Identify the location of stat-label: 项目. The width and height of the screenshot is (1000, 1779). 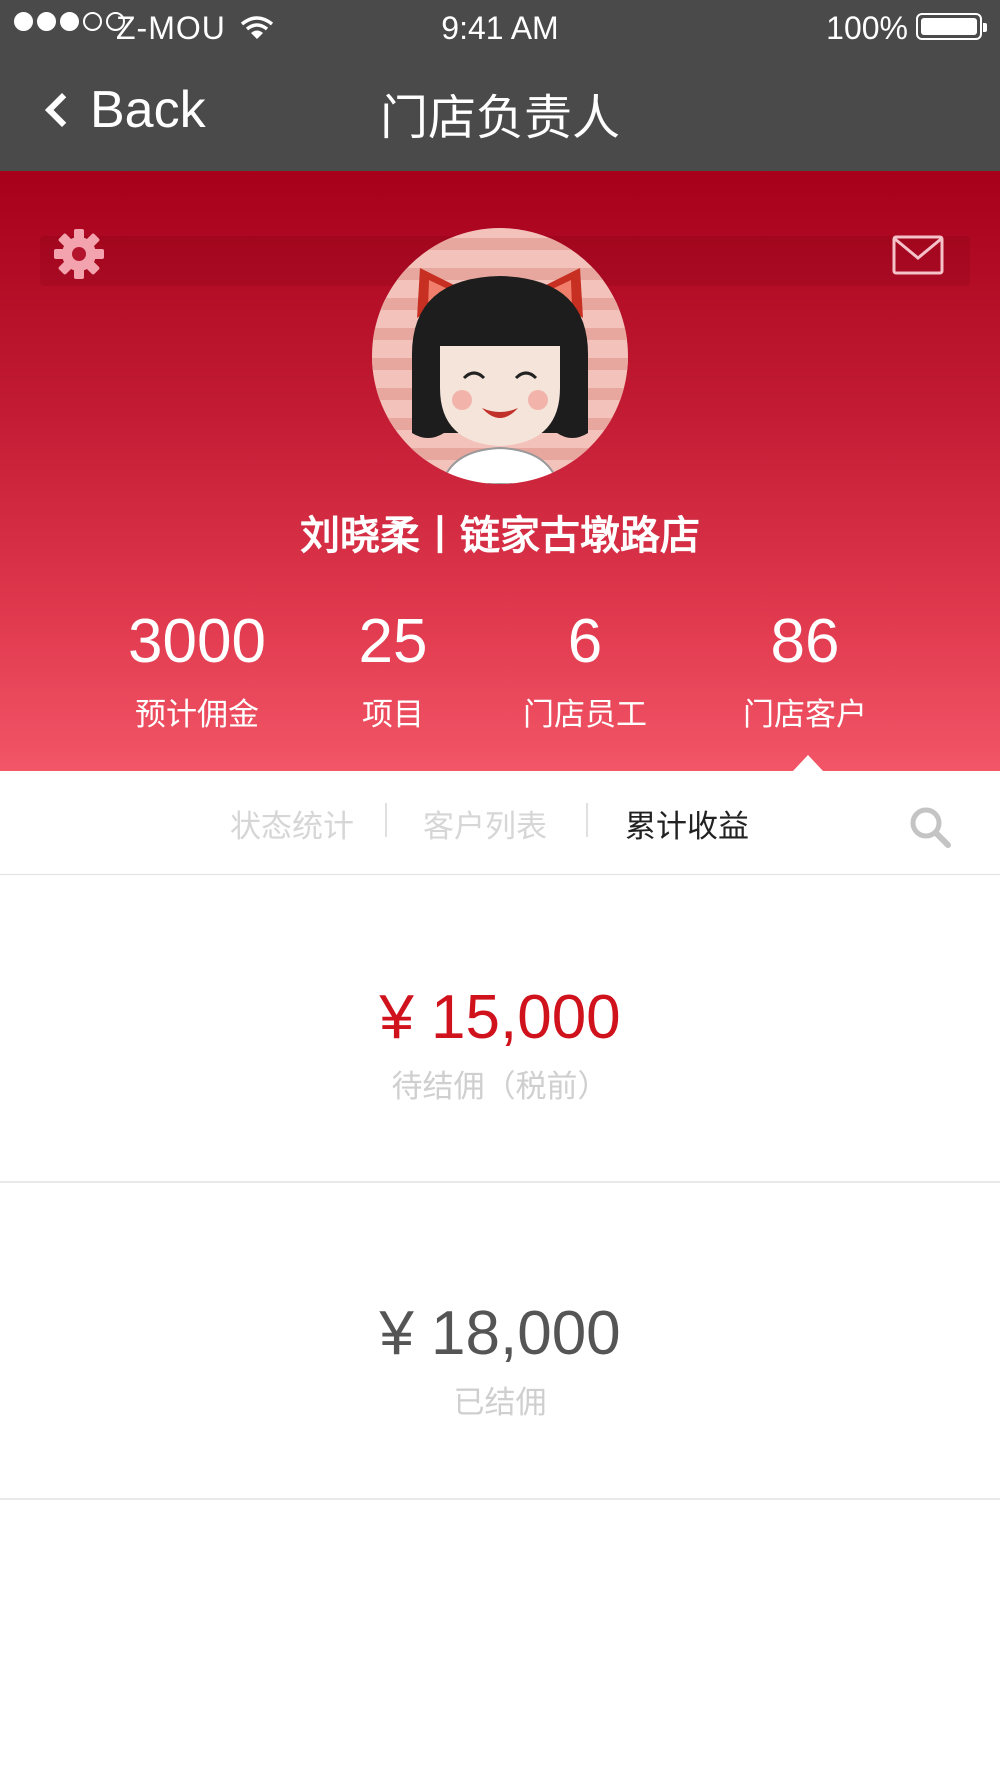
(393, 715).